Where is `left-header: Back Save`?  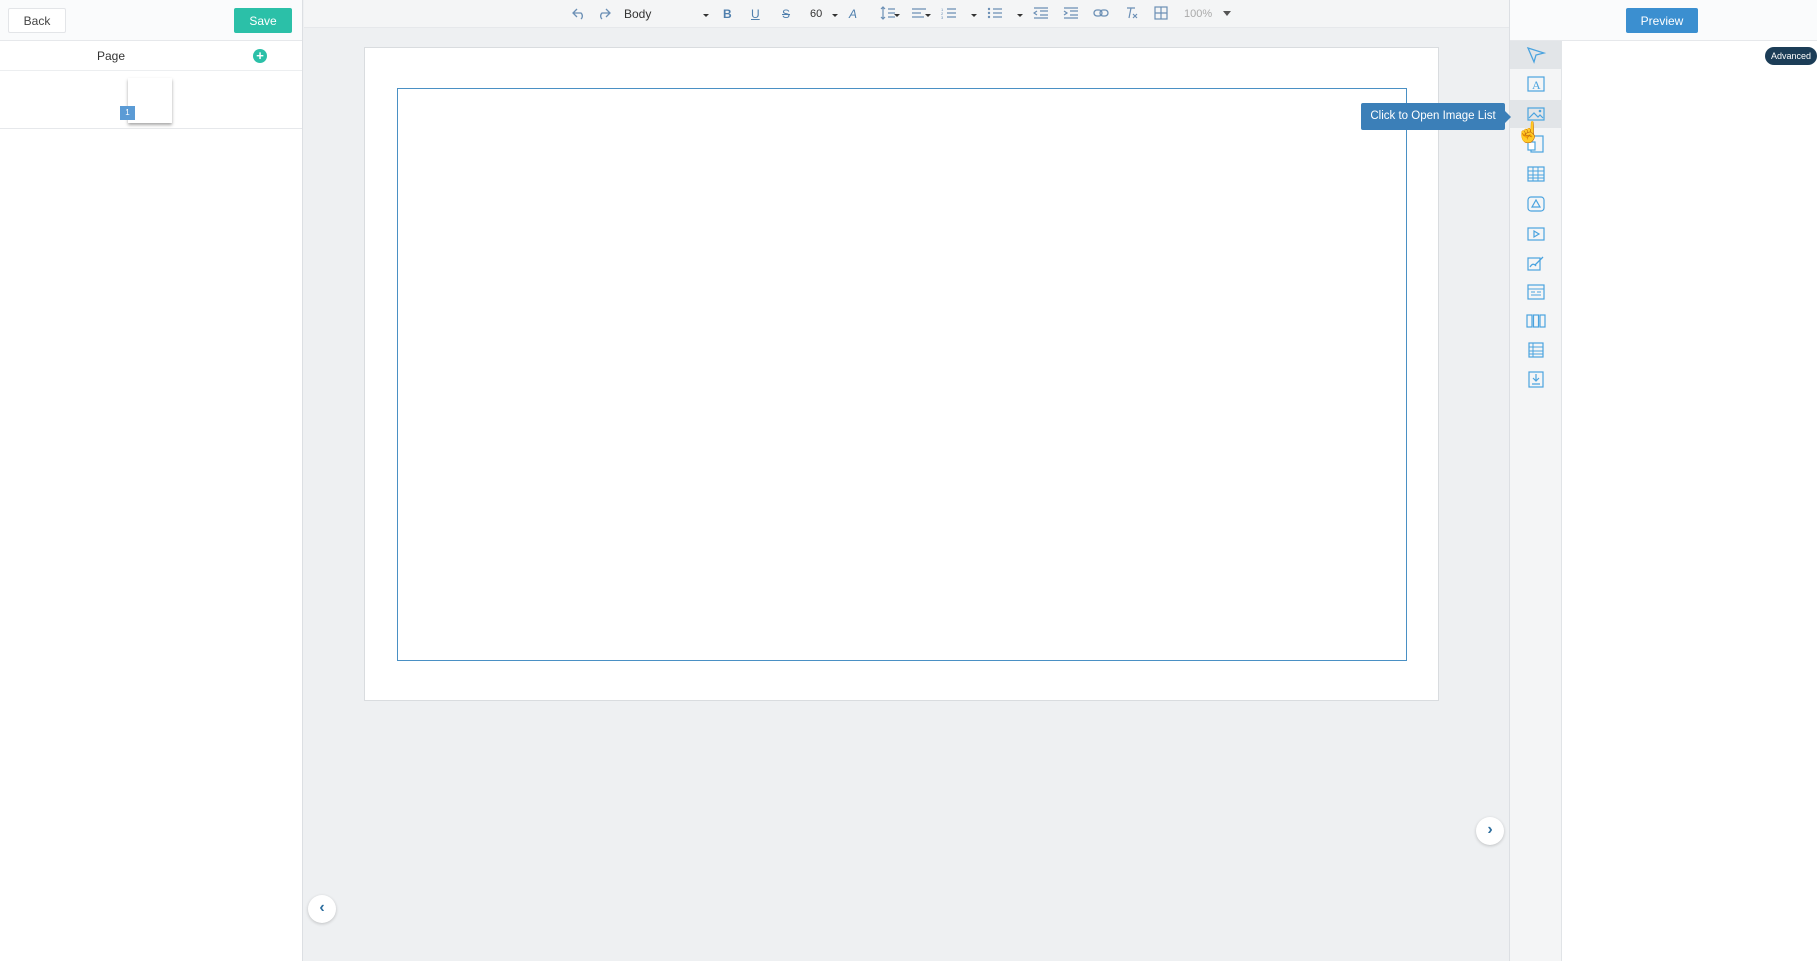
left-header: Back Save is located at coordinates (151, 20).